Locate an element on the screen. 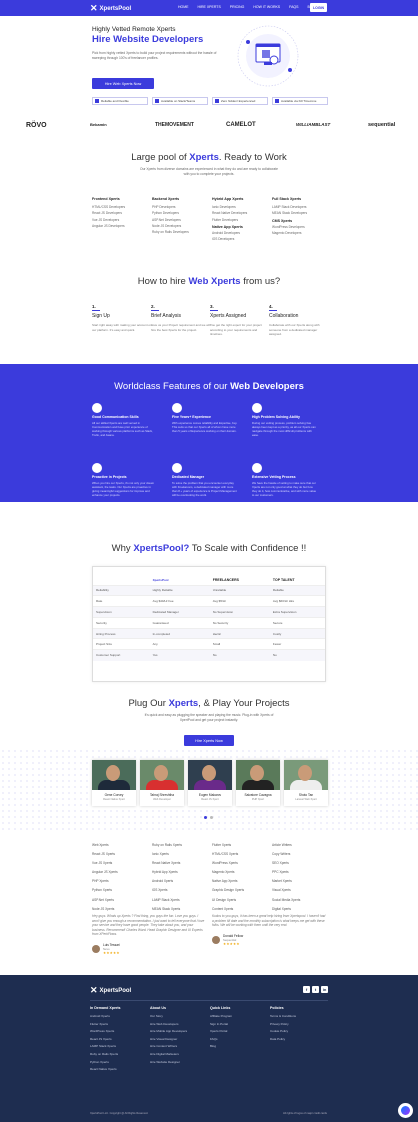  xpert-link: Node JS Xperts is located at coordinates (122, 909).